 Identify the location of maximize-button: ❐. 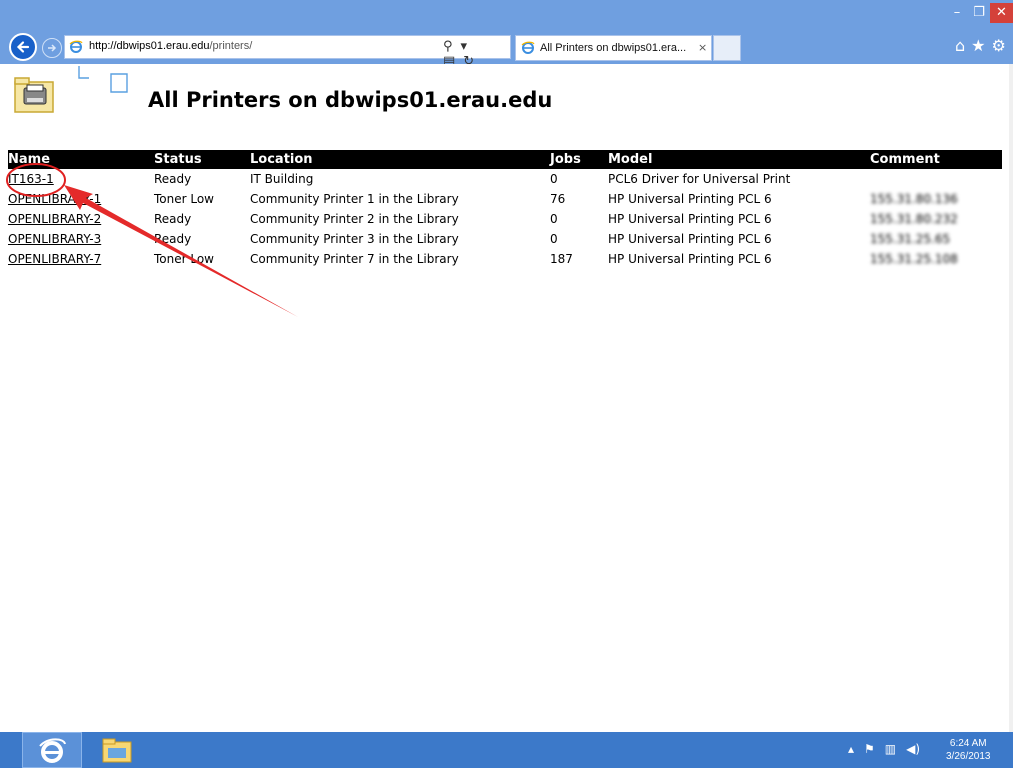
(979, 13).